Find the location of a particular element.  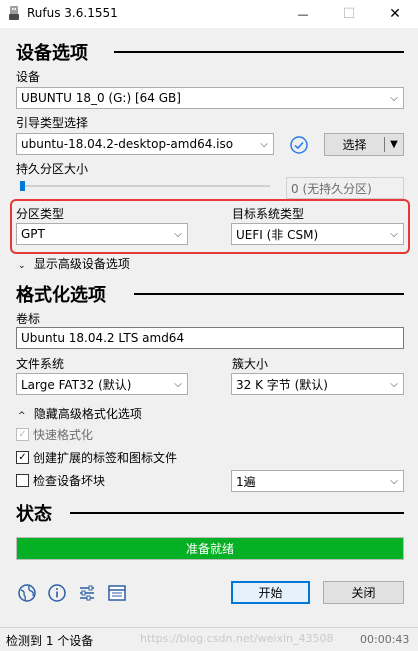

highlight-annotation-box is located at coordinates (210, 226).